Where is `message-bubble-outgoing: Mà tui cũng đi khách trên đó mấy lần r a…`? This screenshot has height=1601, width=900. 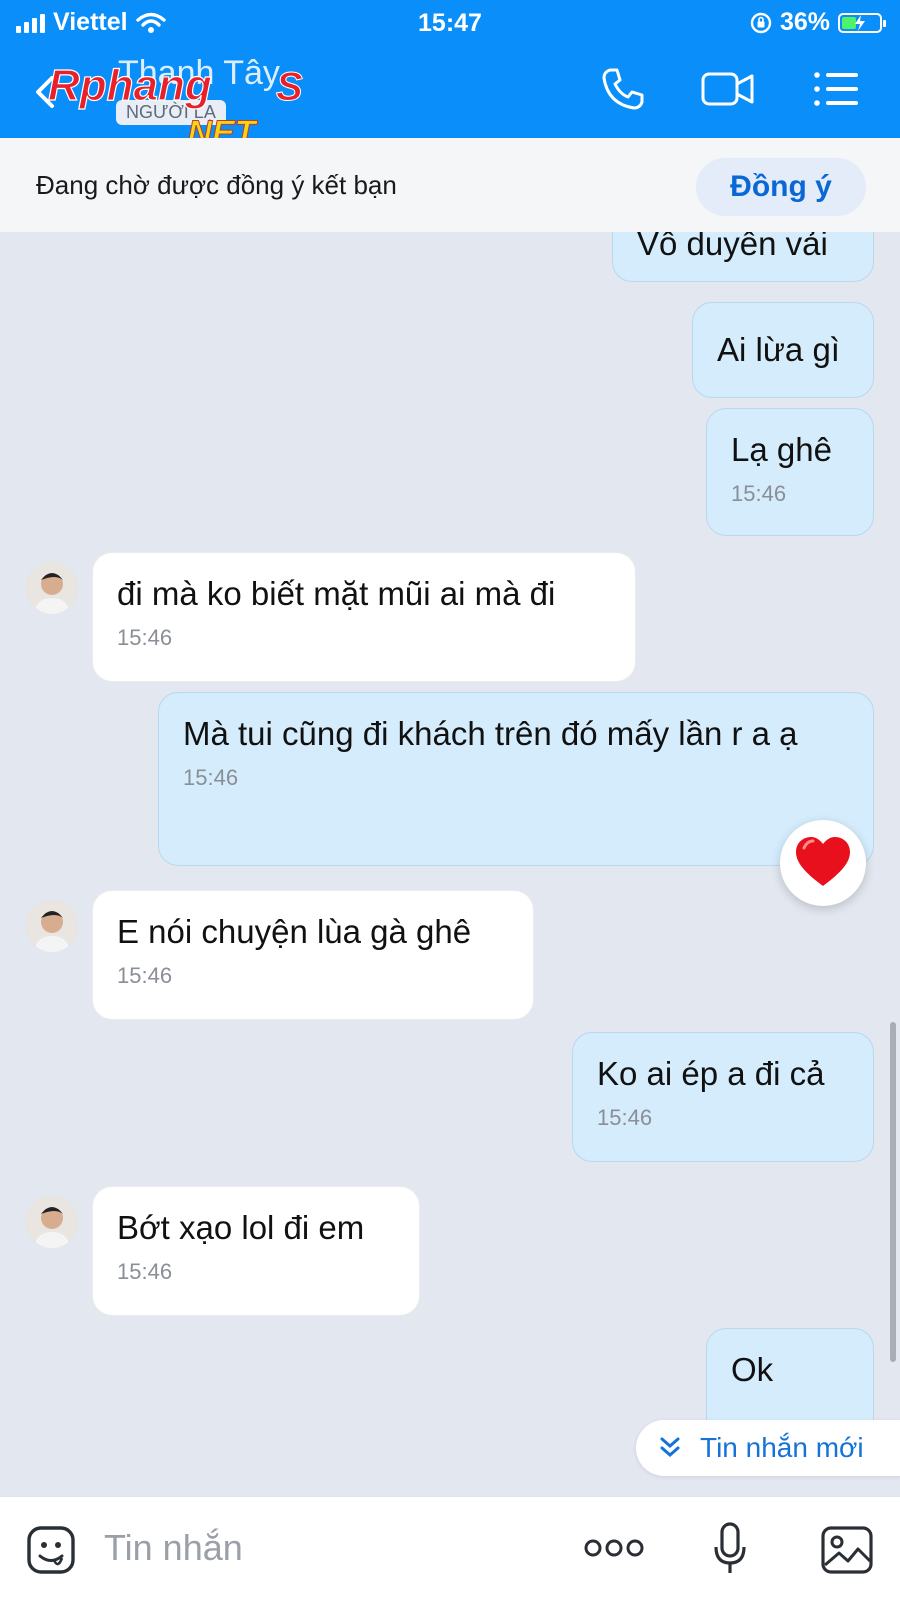 message-bubble-outgoing: Mà tui cũng đi khách trên đó mấy lần r a… is located at coordinates (516, 779).